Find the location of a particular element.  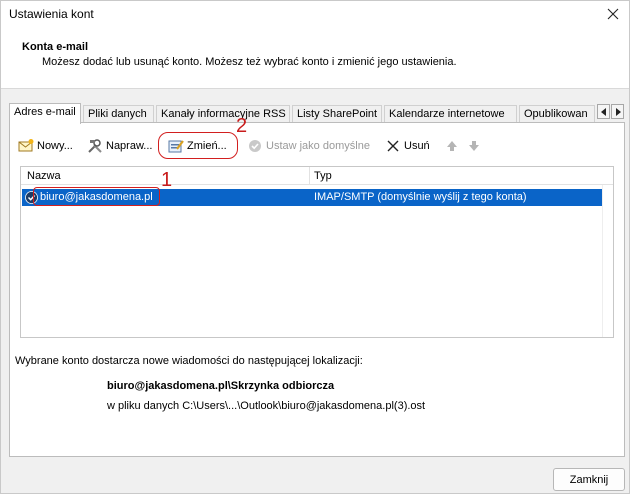

annotation-highlight-change is located at coordinates (198, 145).